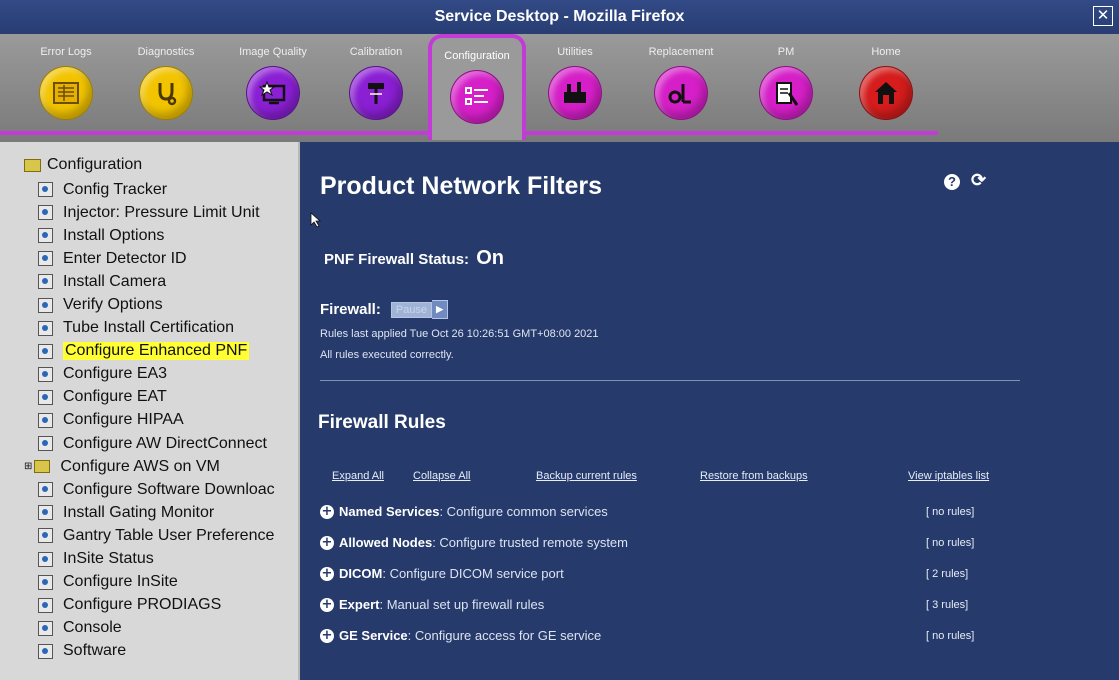  Describe the element at coordinates (156, 489) in the screenshot. I see `tree-item-configure-software-download: Configure Software Downloac` at that location.